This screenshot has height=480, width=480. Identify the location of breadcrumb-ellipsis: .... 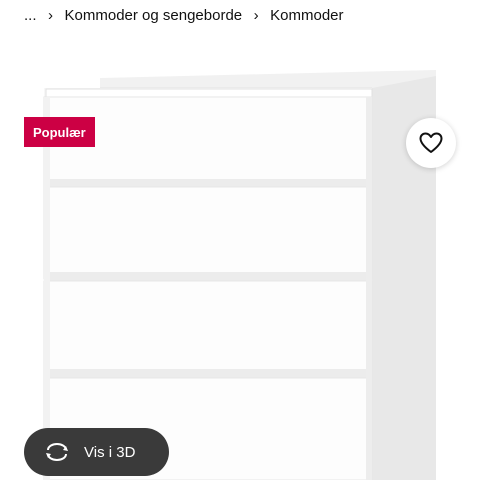
(30, 15).